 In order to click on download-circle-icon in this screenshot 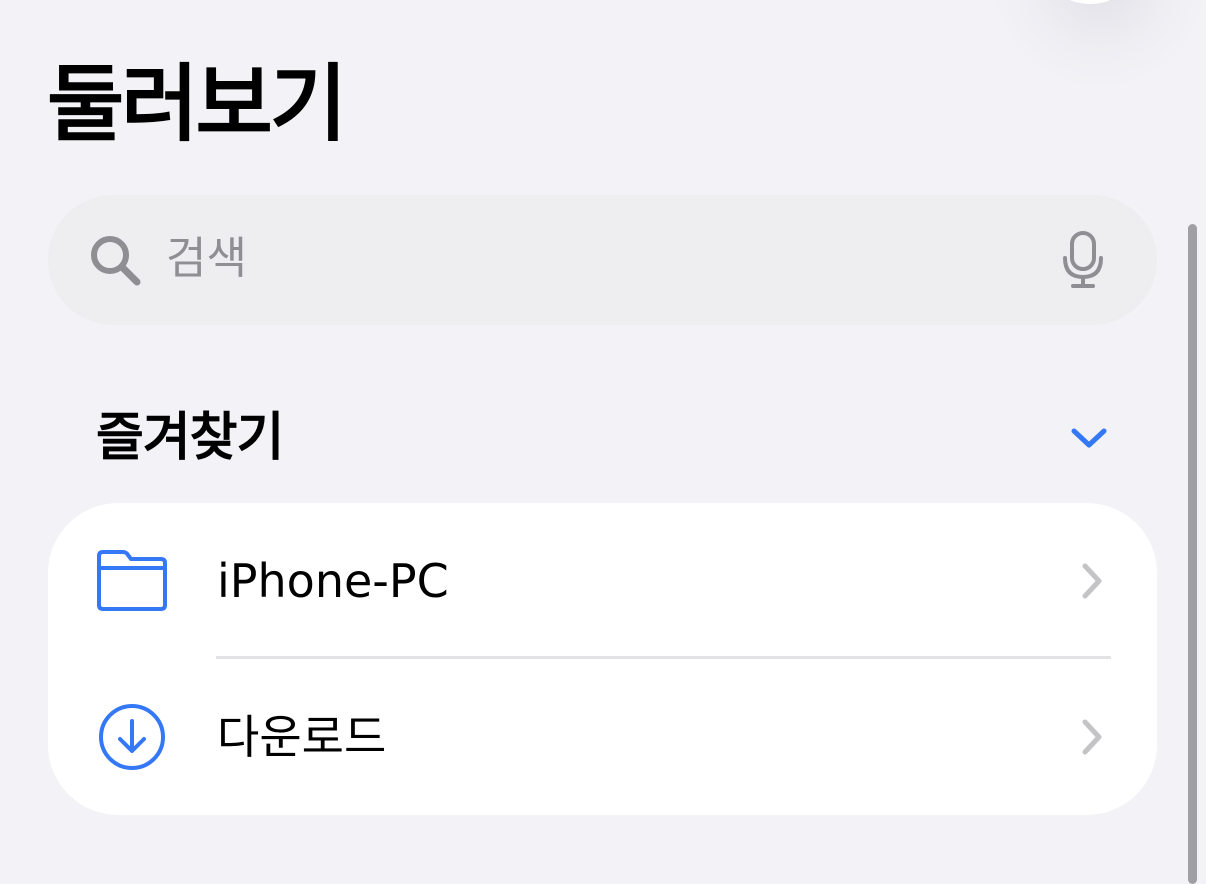, I will do `click(132, 737)`.